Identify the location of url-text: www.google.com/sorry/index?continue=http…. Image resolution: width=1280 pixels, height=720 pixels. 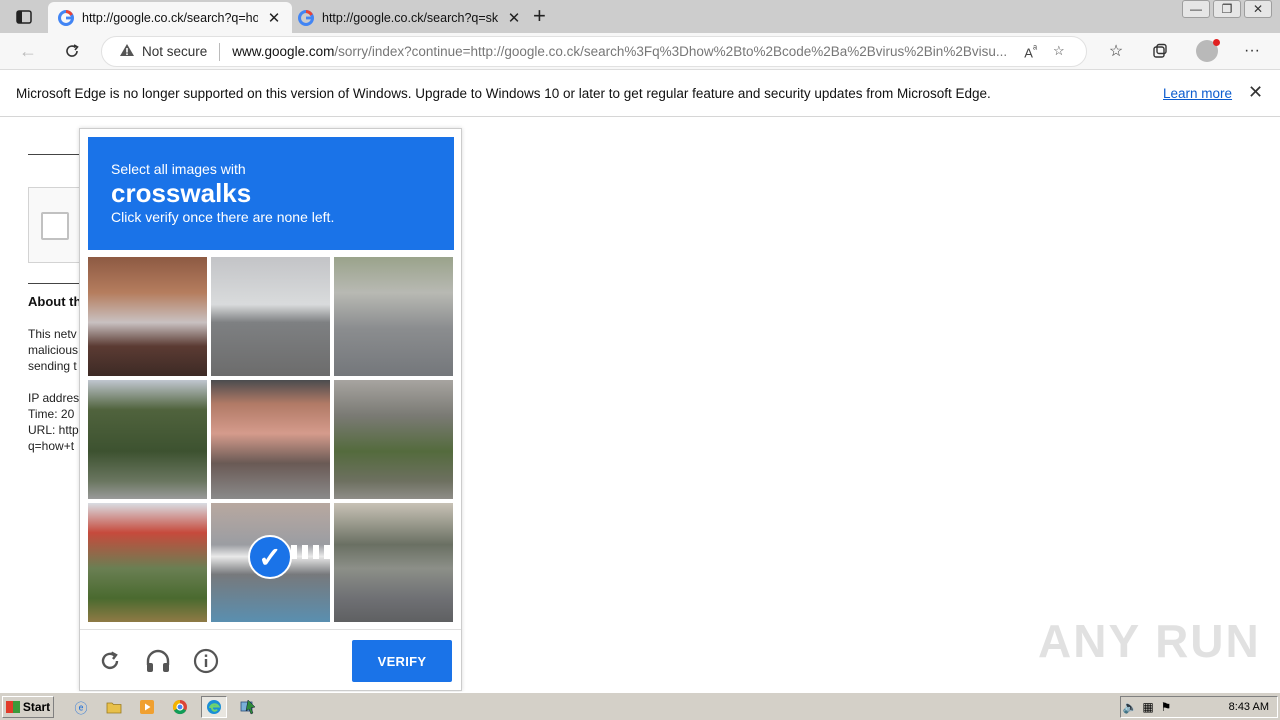
(622, 51).